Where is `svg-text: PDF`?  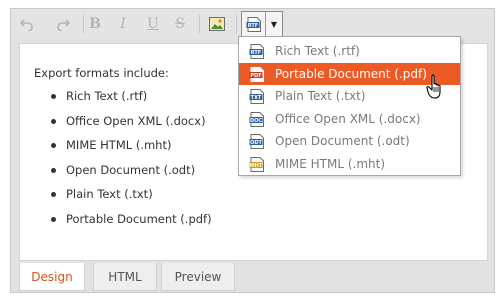
svg-text: PDF is located at coordinates (255, 76).